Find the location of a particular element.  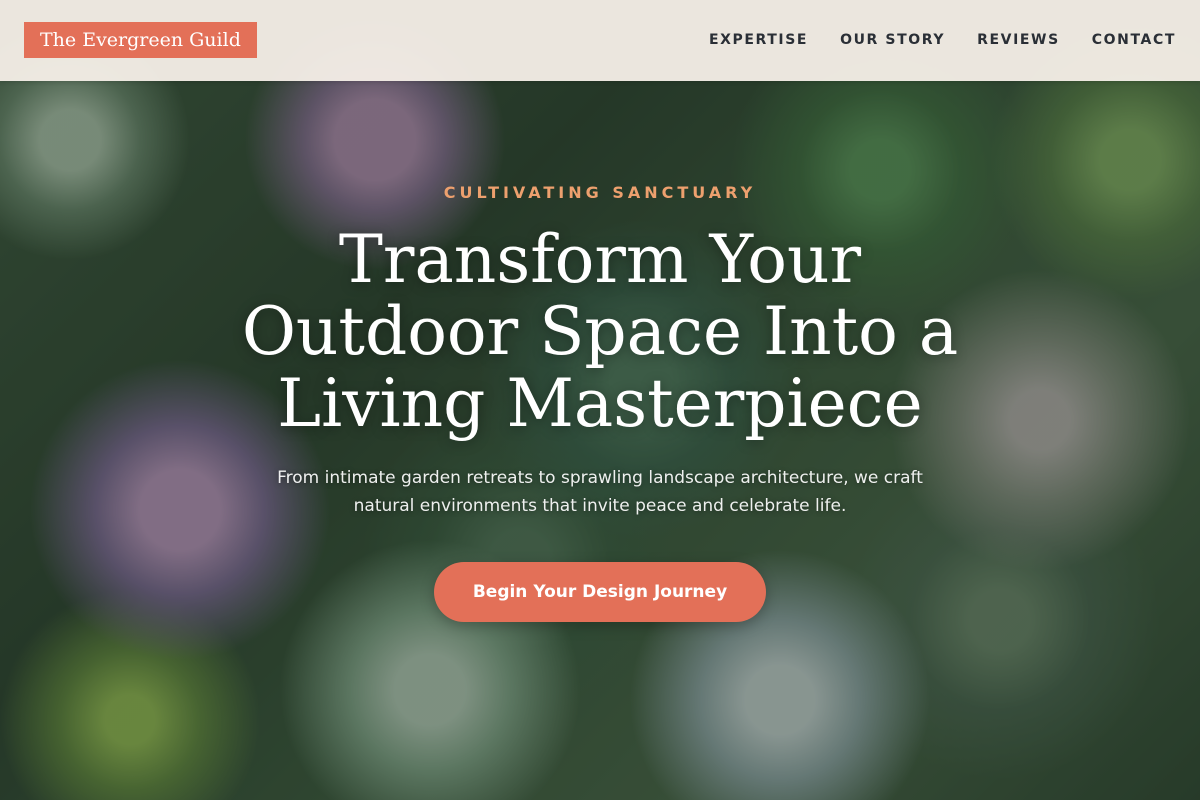

nav-link-our-story: OUR STORY is located at coordinates (892, 40).